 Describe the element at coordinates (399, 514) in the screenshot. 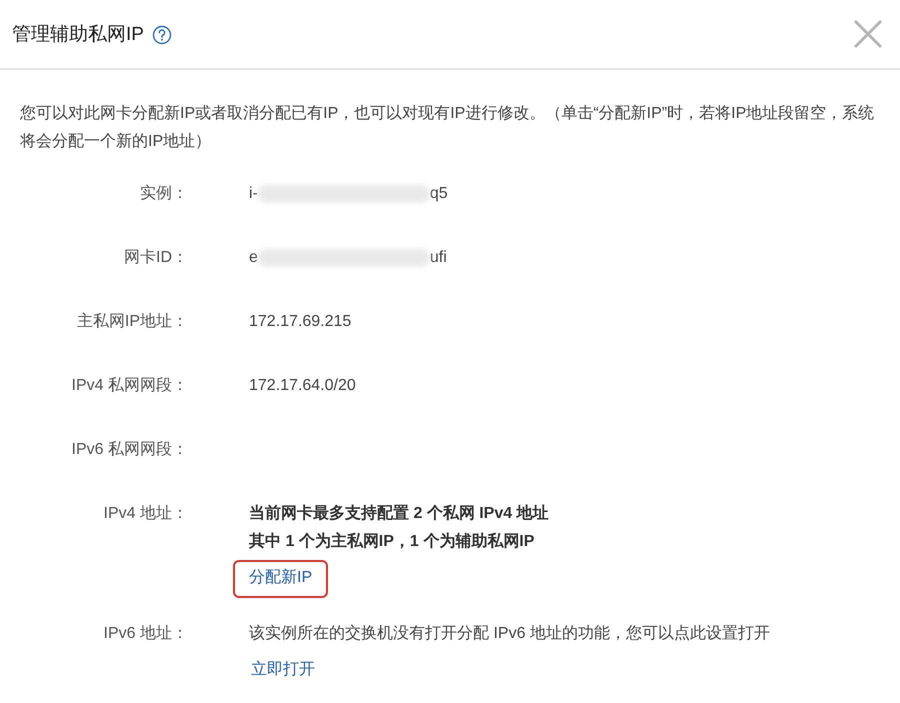

I see `limit-notice: 当前网卡最多支持配置 2 个私网 IPv4 地址` at that location.